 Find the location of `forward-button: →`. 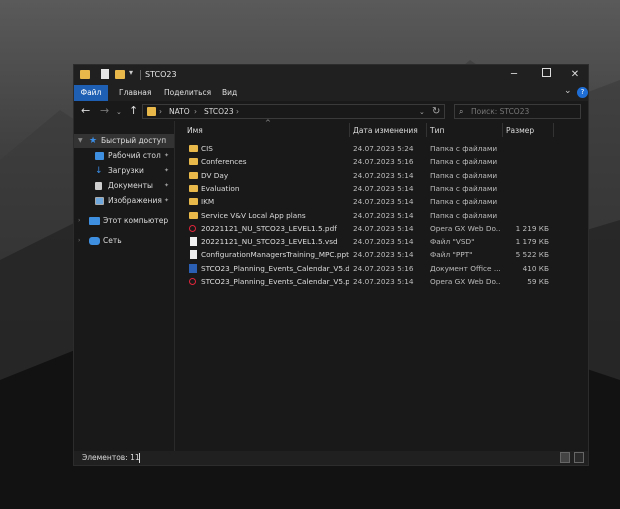

forward-button: → is located at coordinates (104, 111).